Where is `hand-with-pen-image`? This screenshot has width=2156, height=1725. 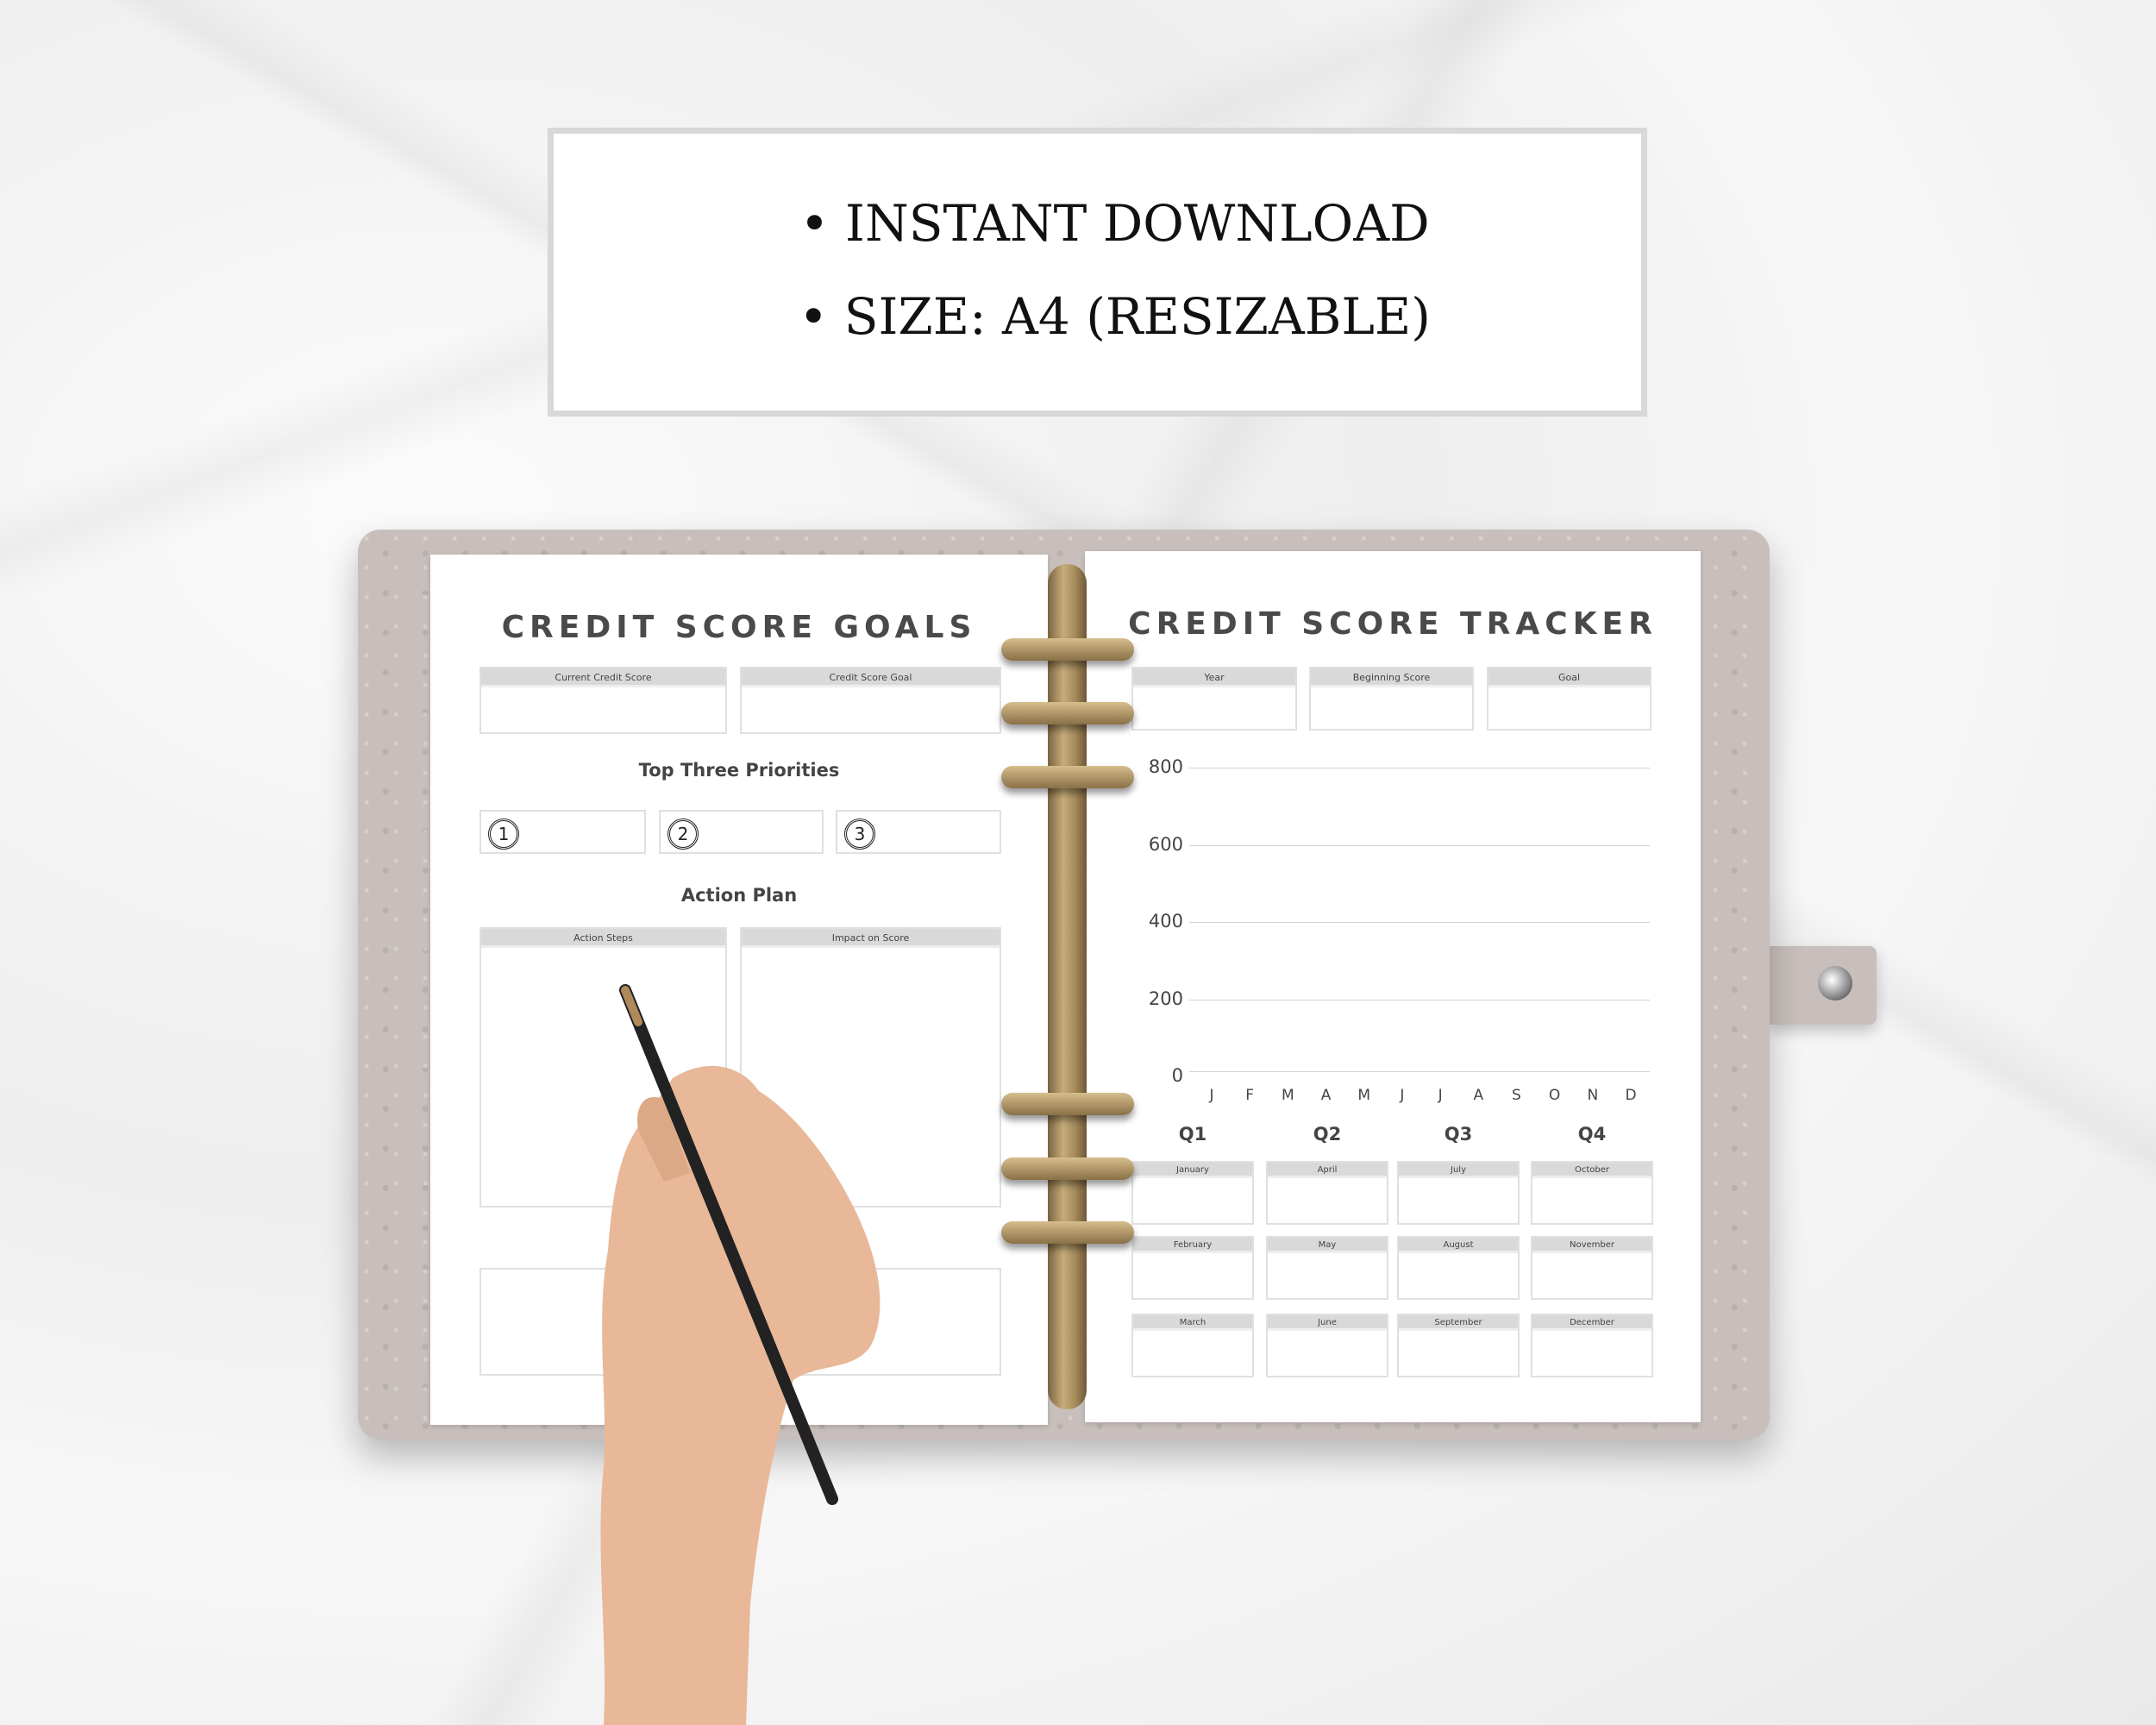
hand-with-pen-image is located at coordinates (740, 1355).